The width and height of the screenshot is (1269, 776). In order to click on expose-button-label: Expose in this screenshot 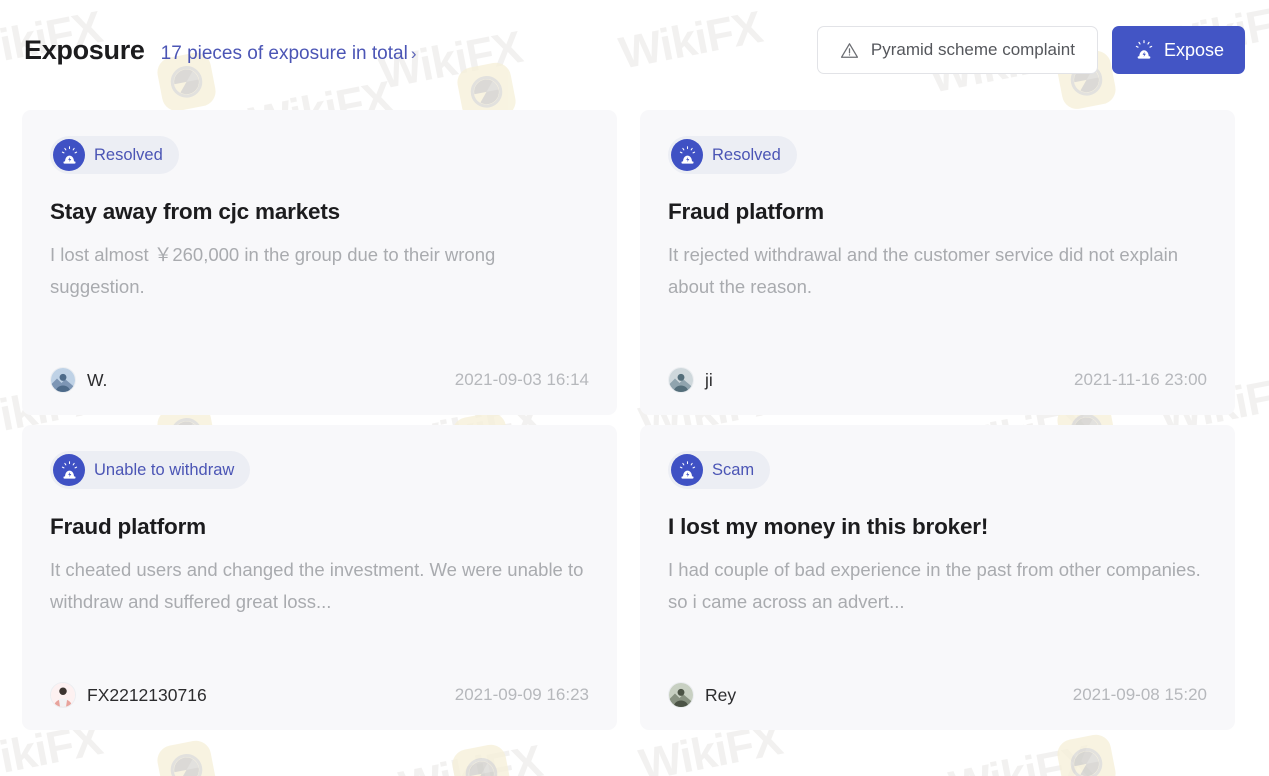, I will do `click(1193, 49)`.